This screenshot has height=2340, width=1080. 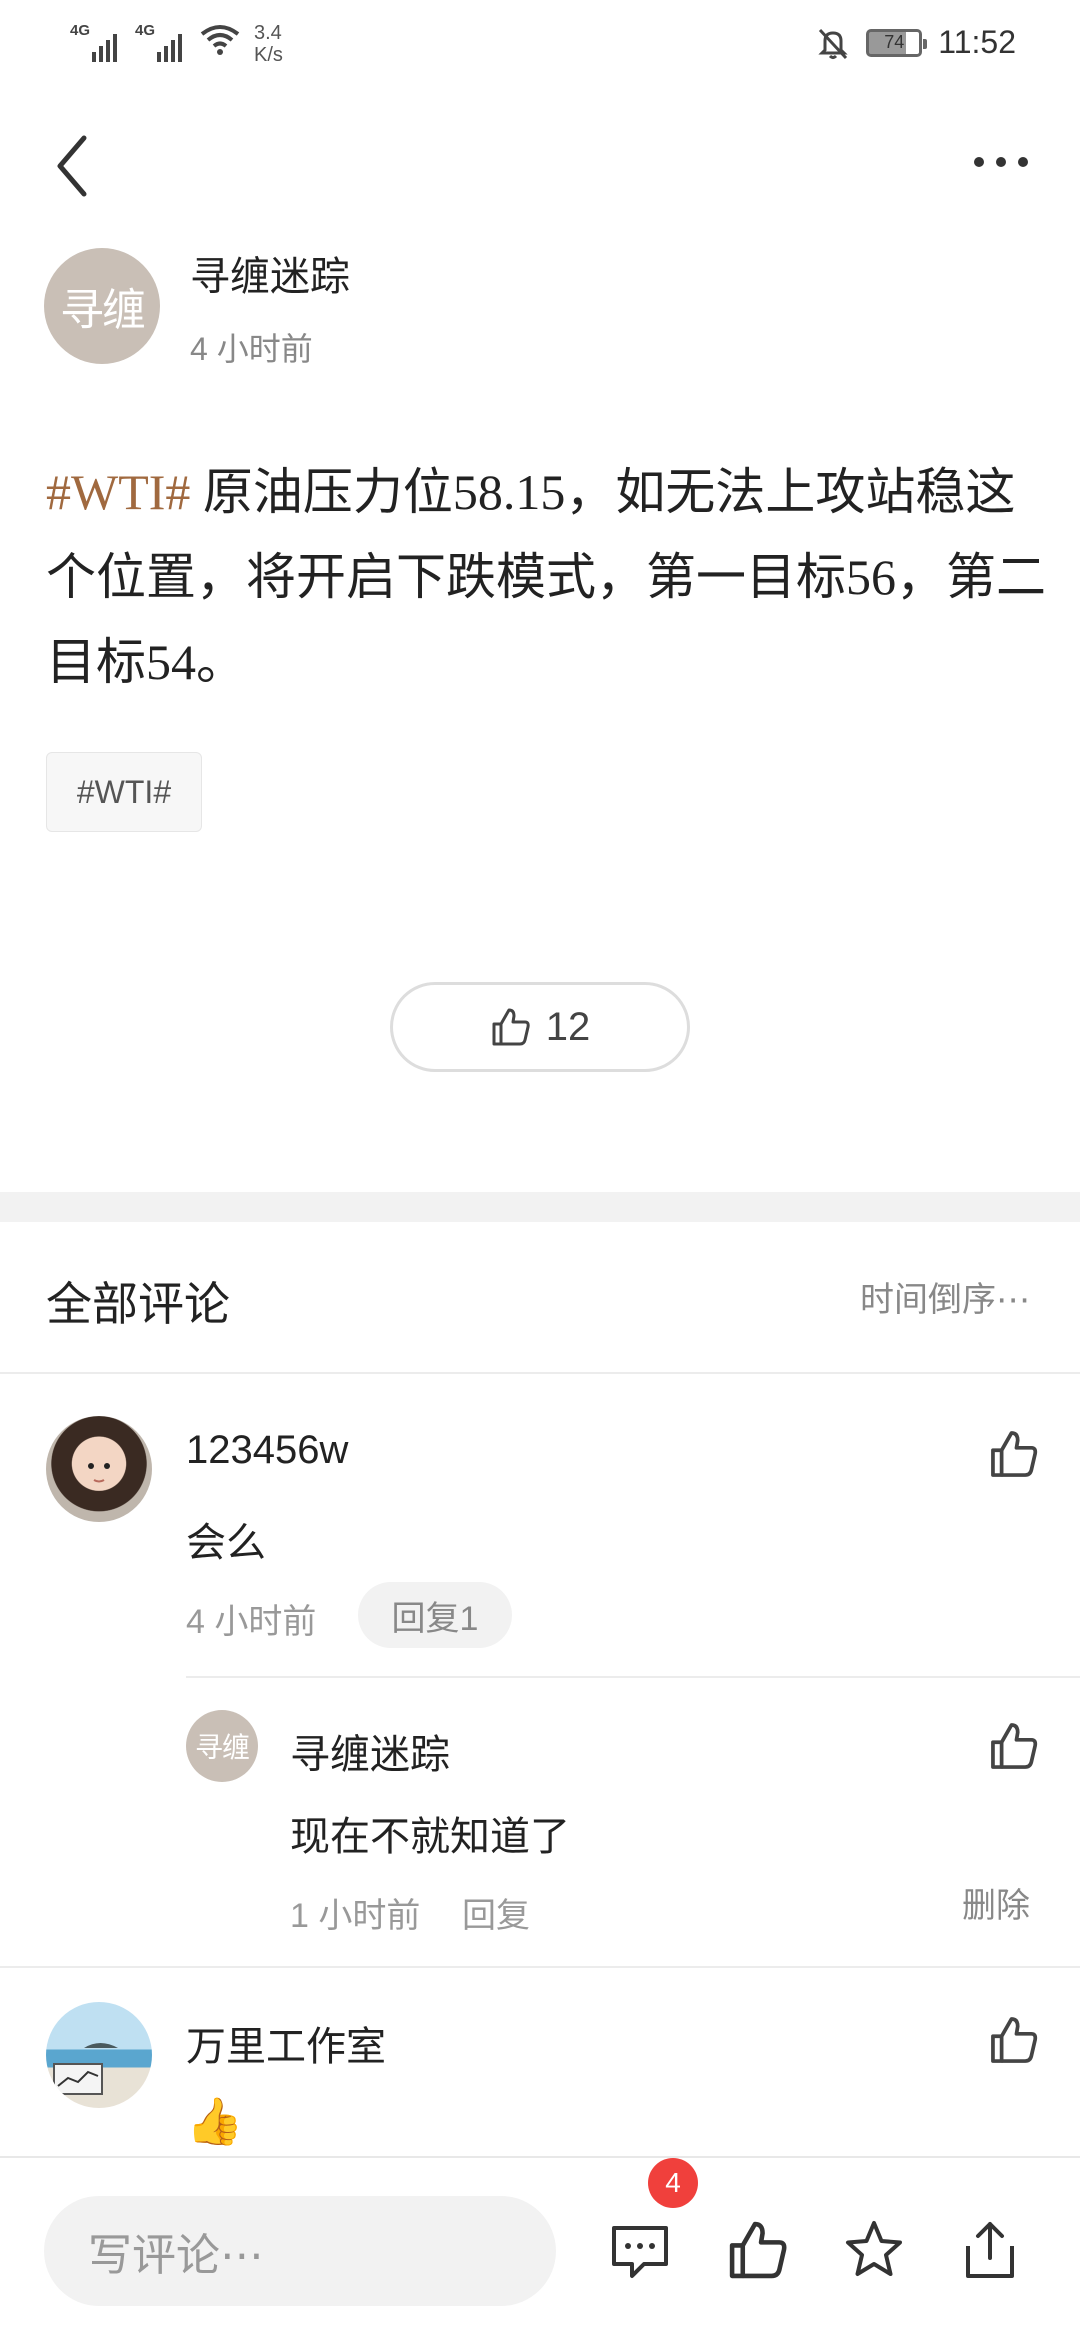 I want to click on reply-reply-button: 回复, so click(x=496, y=1912).